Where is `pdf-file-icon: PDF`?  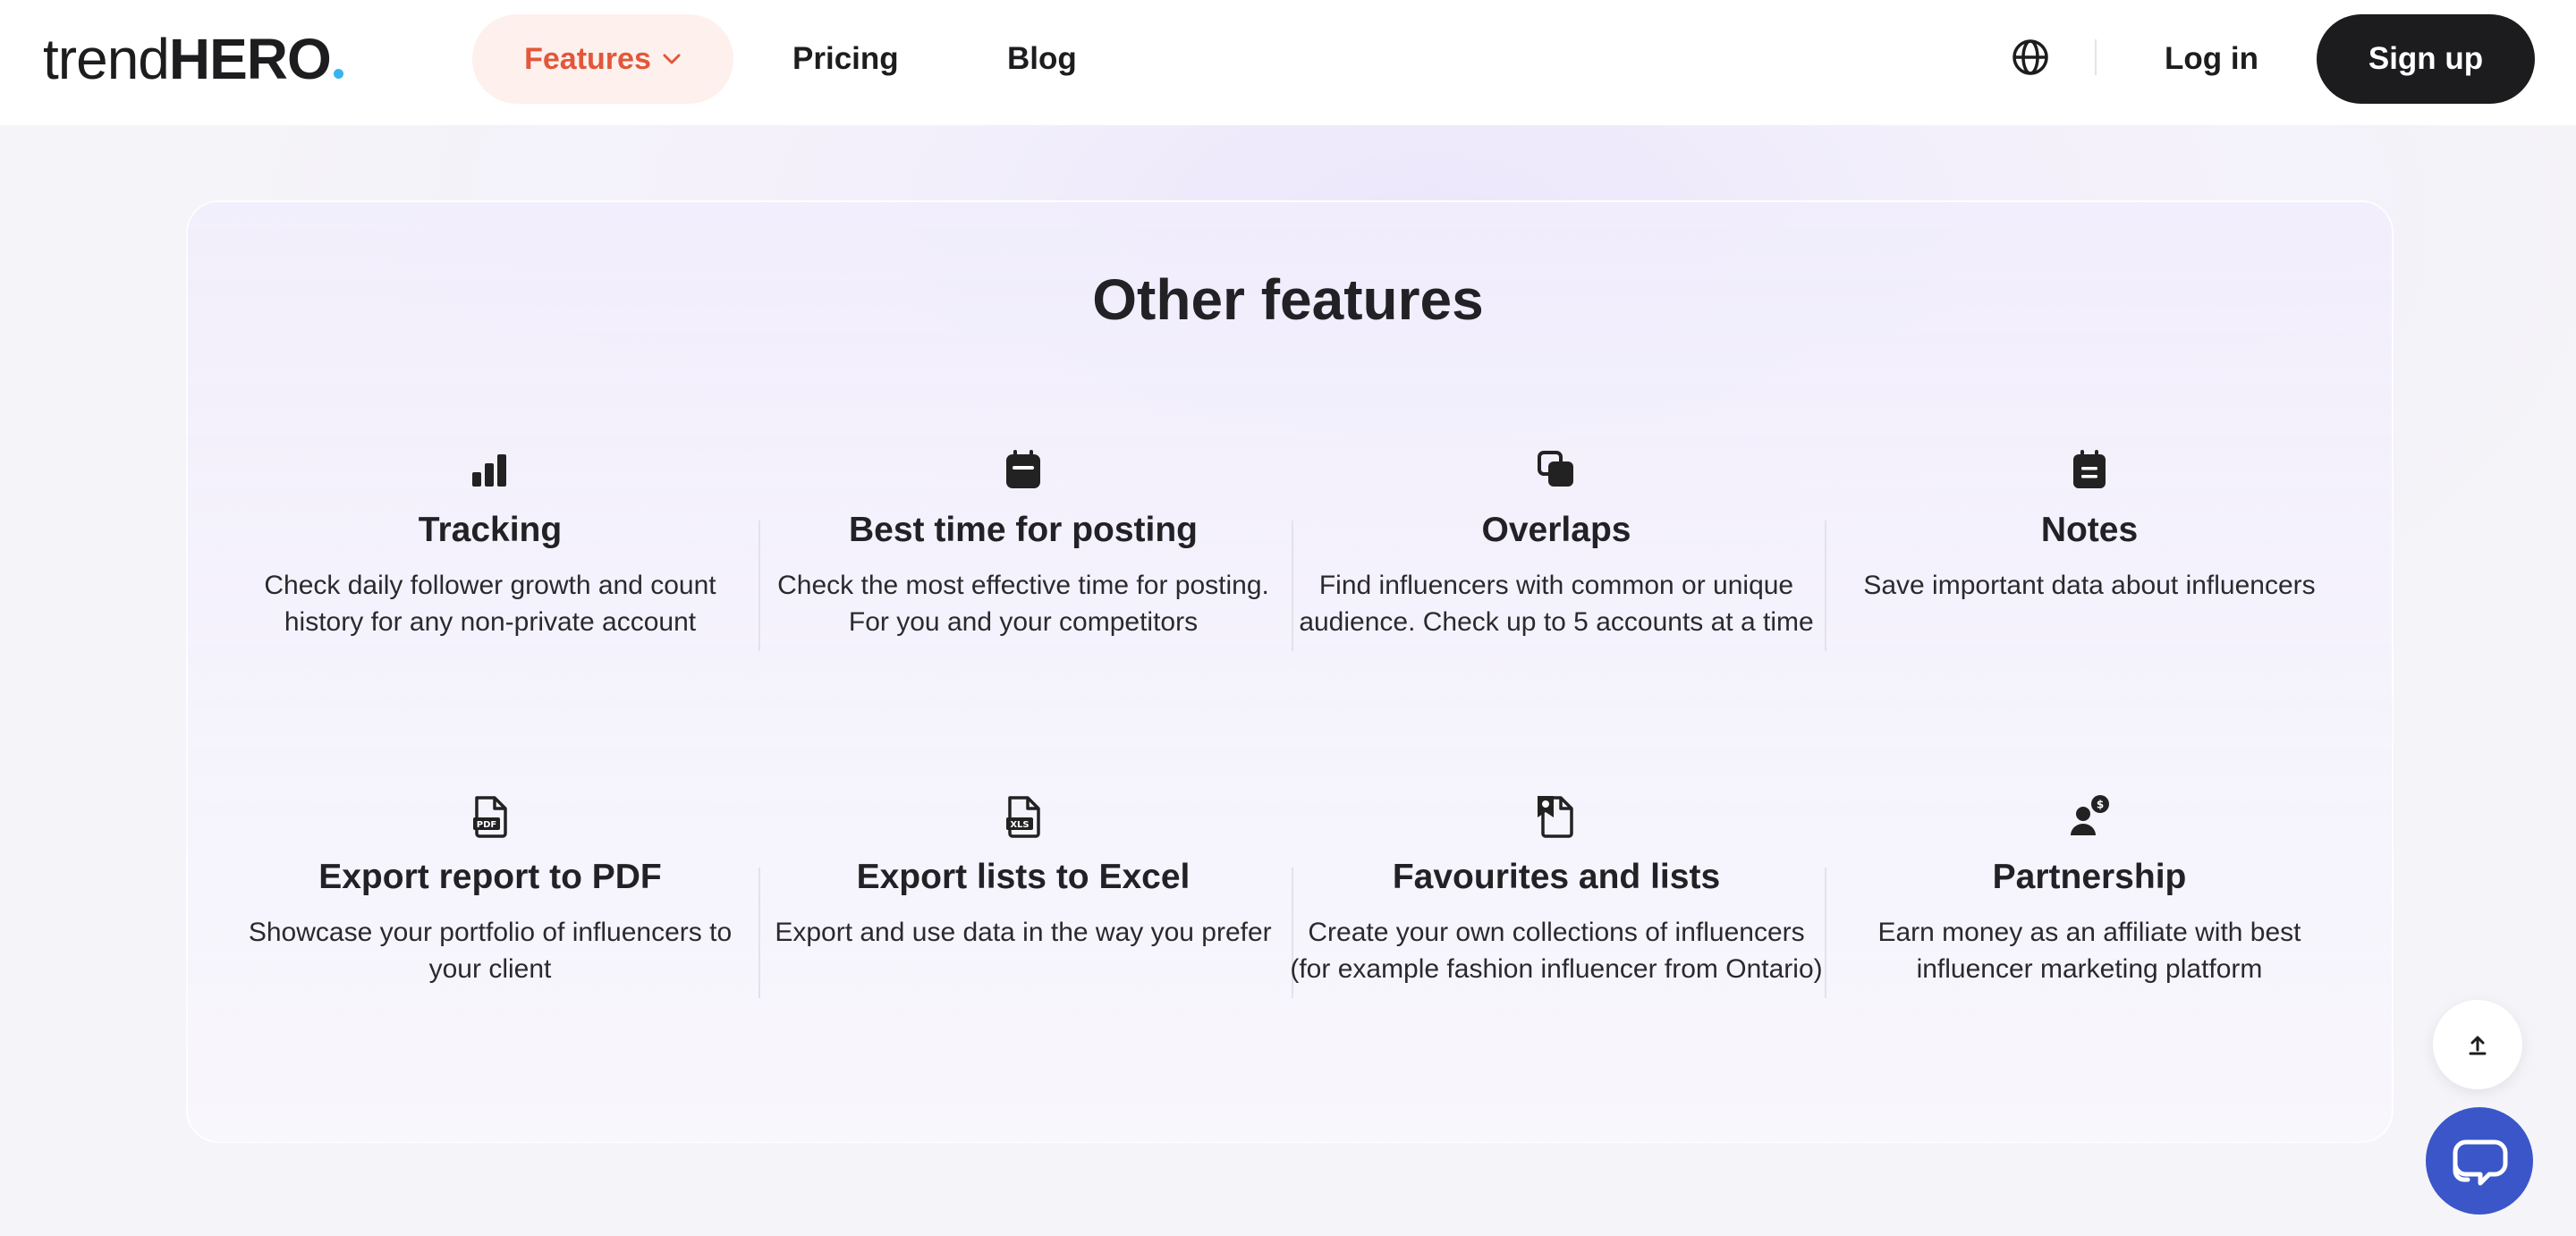
pdf-file-icon: PDF is located at coordinates (490, 817).